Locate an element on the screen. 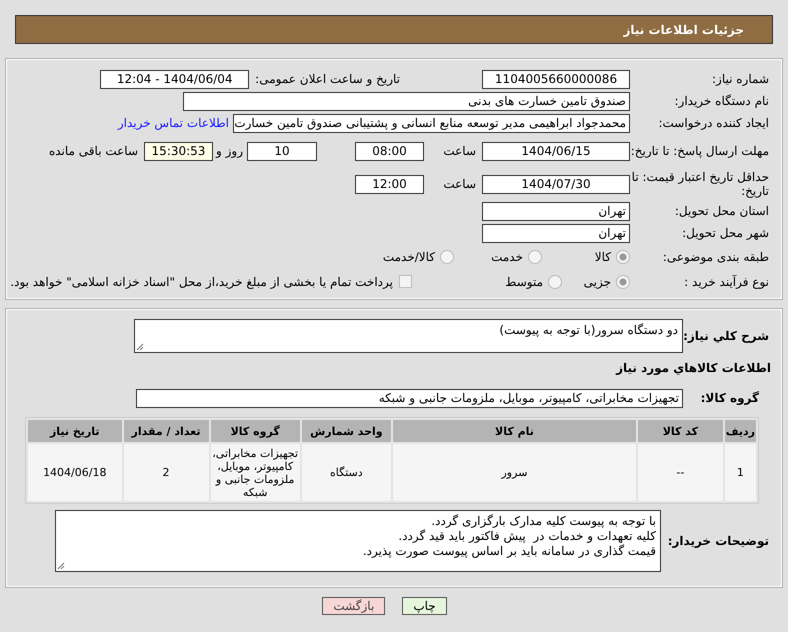 The image size is (788, 632). notes-line: با توجه به پیوست کلیه مدارک بارگزاری گردد. is located at coordinates (543, 521).